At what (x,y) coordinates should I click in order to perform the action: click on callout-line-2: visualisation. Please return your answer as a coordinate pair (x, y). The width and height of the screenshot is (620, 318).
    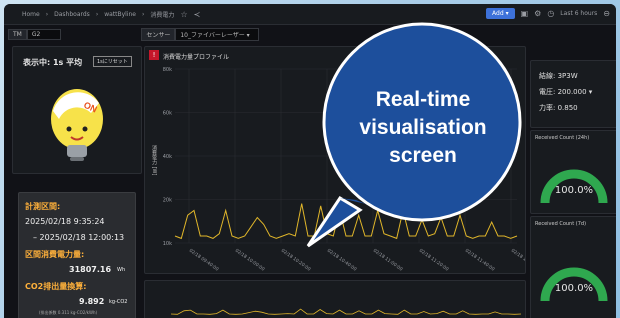
    Looking at the image, I should click on (423, 127).